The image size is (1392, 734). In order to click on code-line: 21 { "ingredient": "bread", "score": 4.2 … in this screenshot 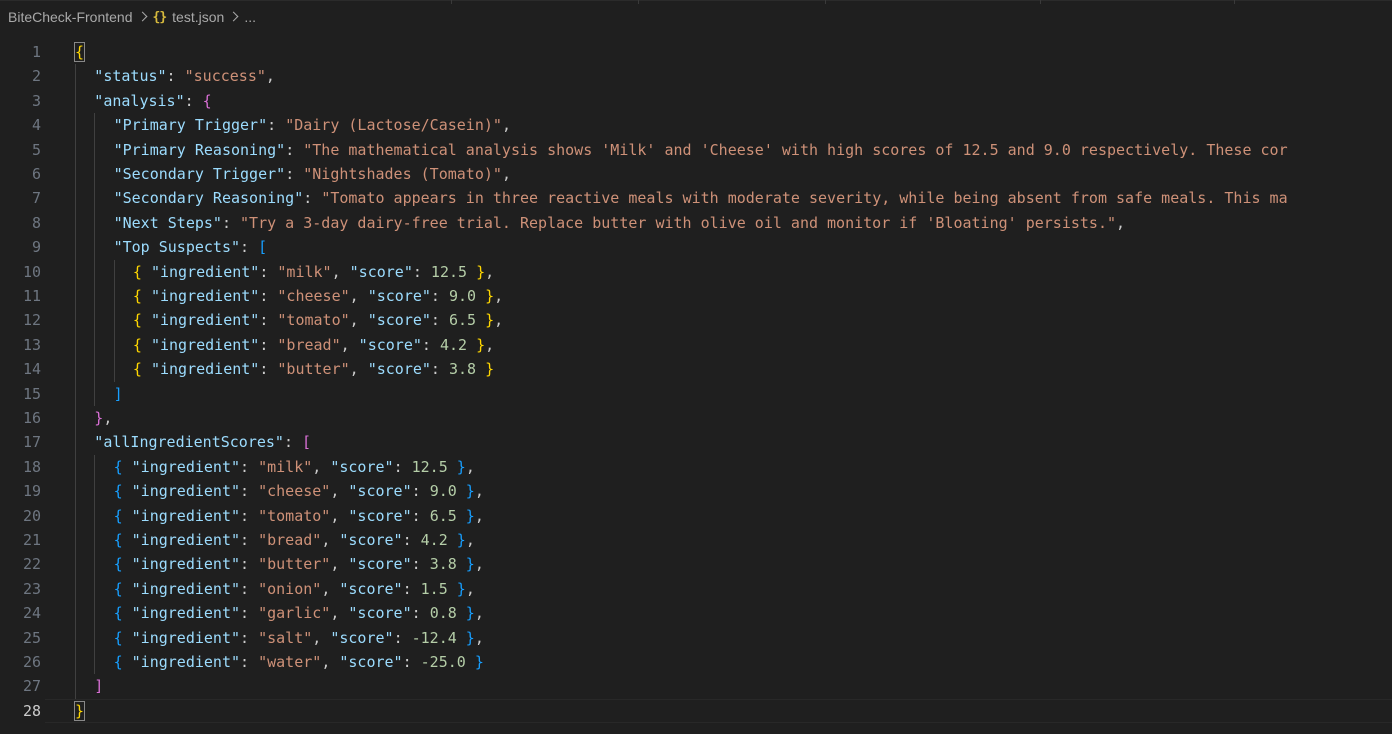, I will do `click(696, 540)`.